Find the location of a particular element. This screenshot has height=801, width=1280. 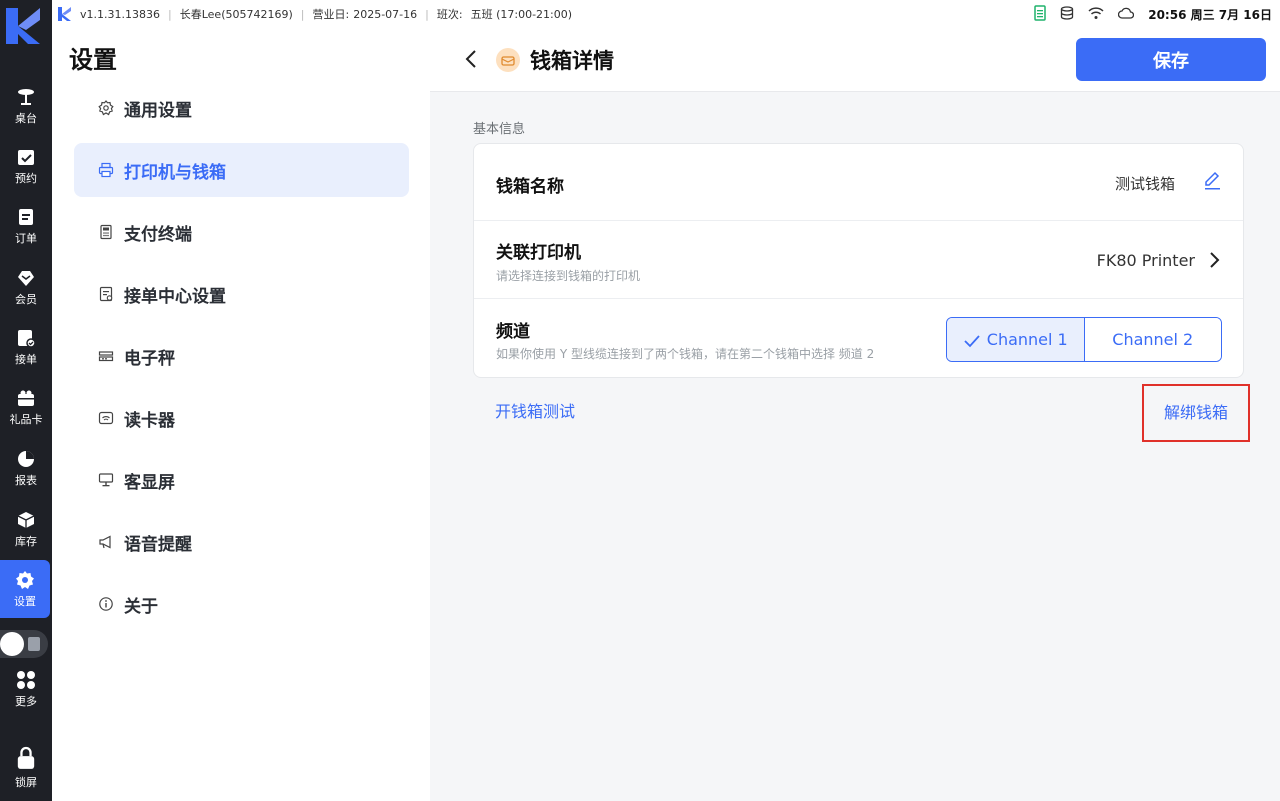

rail-item-lock: 锁屏 is located at coordinates (26, 767).